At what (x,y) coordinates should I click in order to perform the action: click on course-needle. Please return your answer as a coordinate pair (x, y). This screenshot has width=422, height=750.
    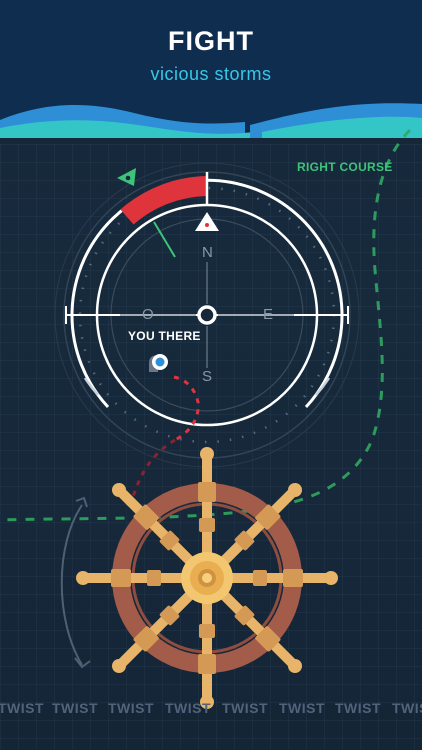
    Looking at the image, I should click on (164, 239).